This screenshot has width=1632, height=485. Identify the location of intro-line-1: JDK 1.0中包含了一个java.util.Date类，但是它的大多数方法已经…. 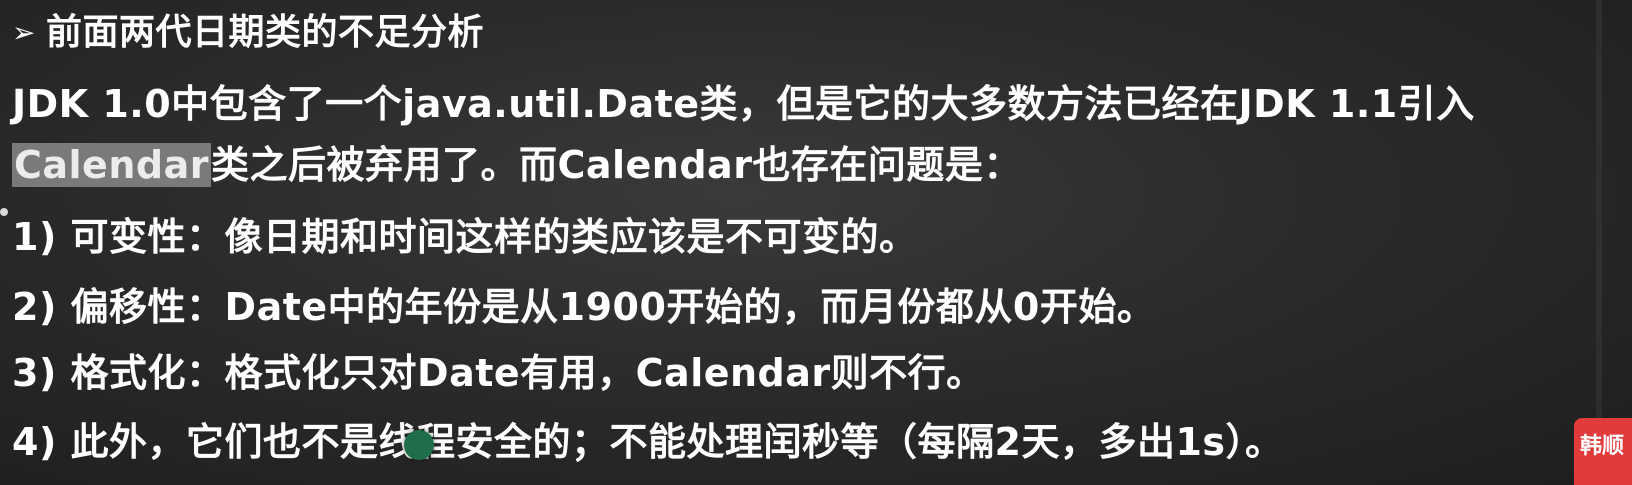
(743, 104).